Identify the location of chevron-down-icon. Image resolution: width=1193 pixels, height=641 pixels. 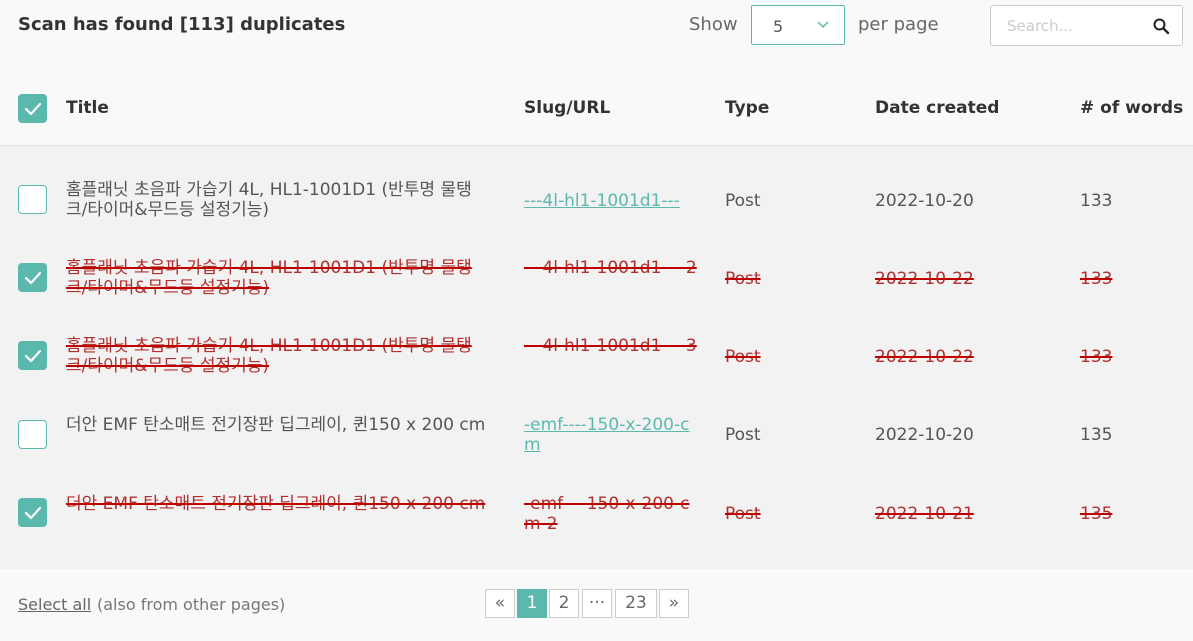
(823, 25).